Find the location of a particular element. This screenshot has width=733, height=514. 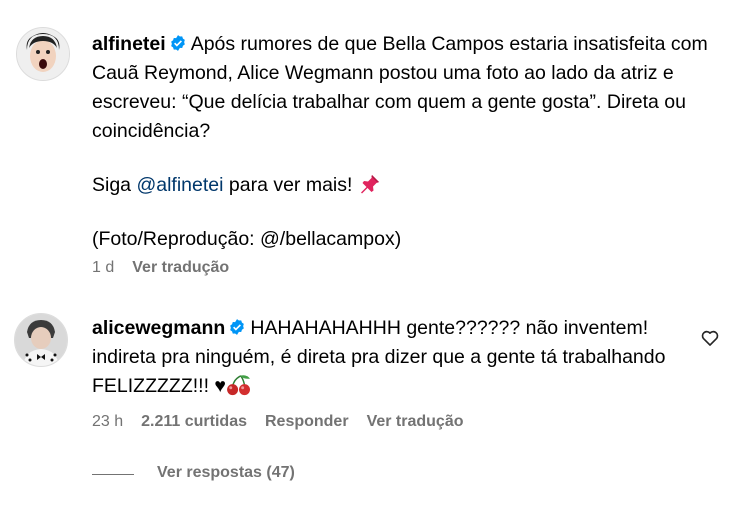

view-replies-button: Ver respostas (47) is located at coordinates (226, 473).